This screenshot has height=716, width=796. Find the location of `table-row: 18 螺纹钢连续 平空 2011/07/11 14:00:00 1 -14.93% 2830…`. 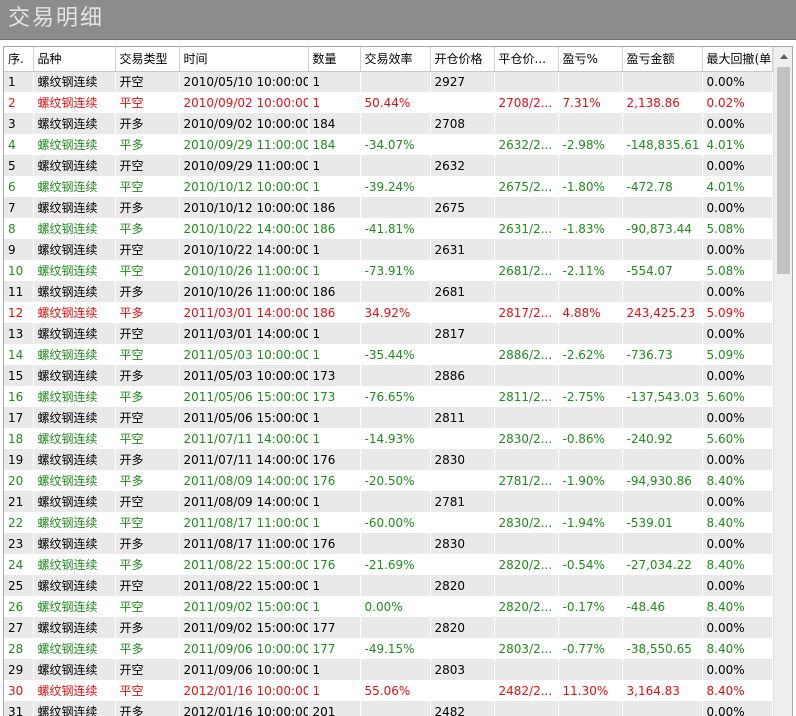

table-row: 18 螺纹钢连续 平空 2011/07/11 14:00:00 1 -14.93% 2830… is located at coordinates (388, 438).